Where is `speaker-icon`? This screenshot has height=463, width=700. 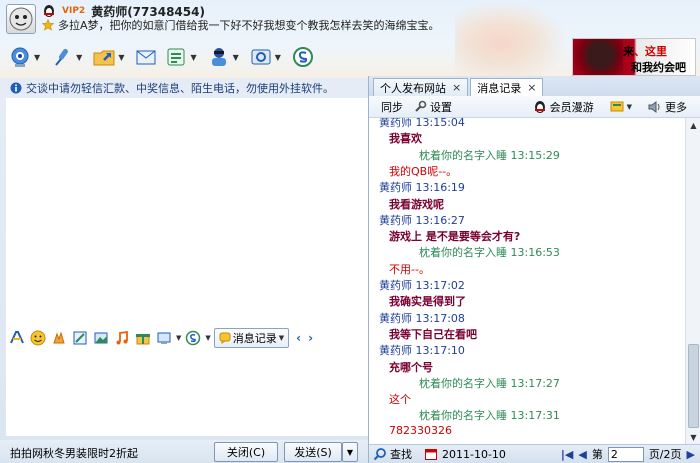 speaker-icon is located at coordinates (654, 106).